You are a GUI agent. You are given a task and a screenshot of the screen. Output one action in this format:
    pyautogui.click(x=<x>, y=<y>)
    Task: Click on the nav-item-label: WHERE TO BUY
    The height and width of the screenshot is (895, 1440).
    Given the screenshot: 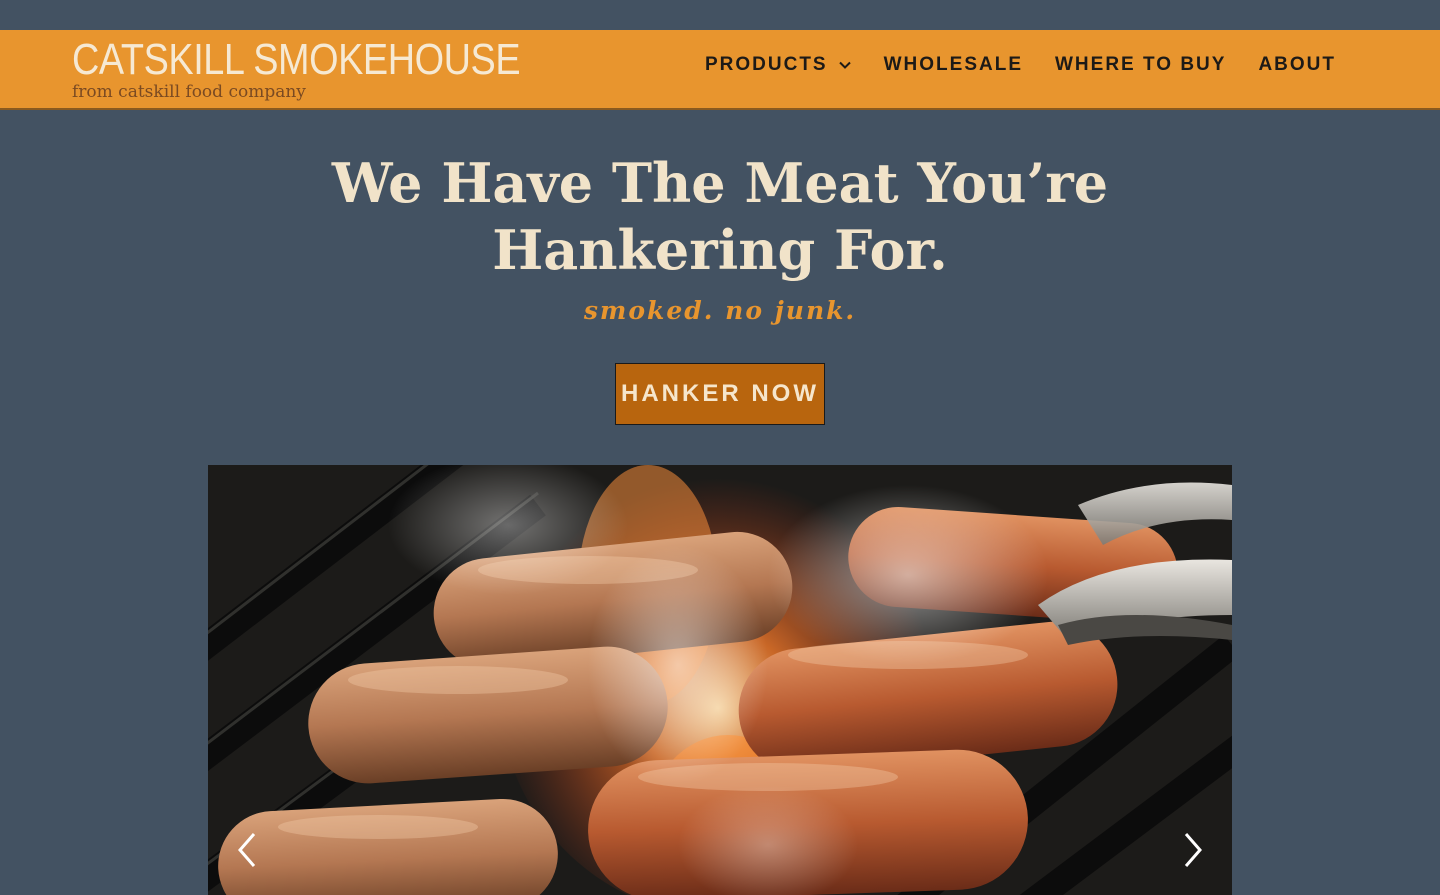 What is the action you would take?
    pyautogui.click(x=1141, y=64)
    